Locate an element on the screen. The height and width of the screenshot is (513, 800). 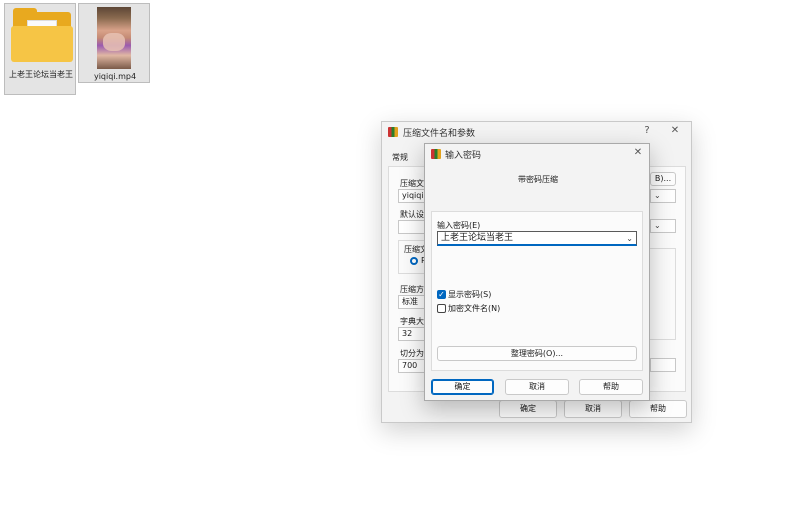
desktop-item-video: yiqiqi.mp4 is located at coordinates (114, 43).